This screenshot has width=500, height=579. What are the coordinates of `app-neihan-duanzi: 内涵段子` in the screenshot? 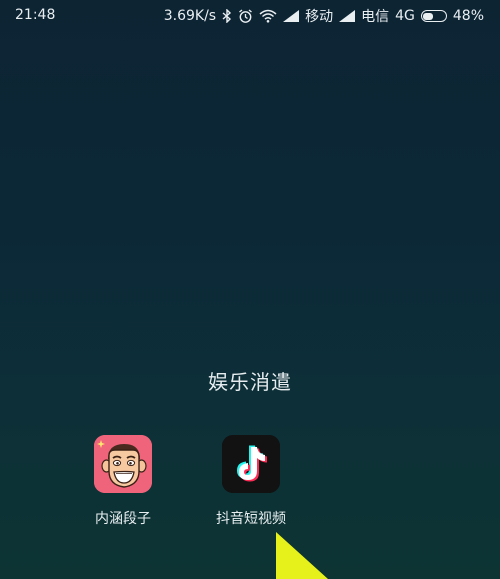 It's located at (123, 481).